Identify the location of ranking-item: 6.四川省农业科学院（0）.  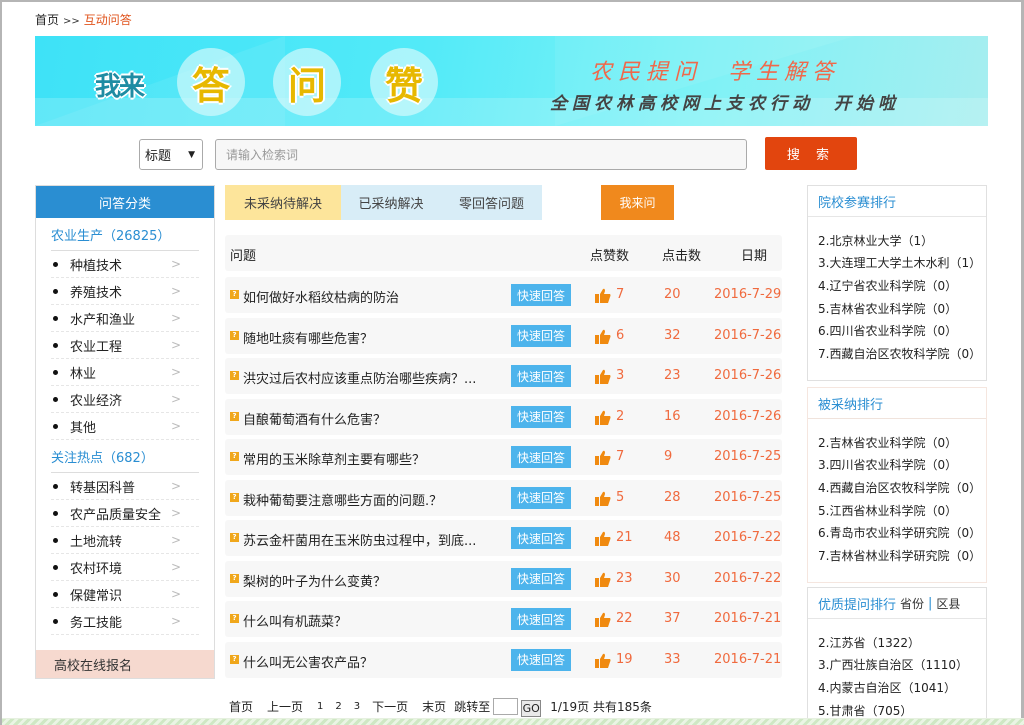
(902, 330).